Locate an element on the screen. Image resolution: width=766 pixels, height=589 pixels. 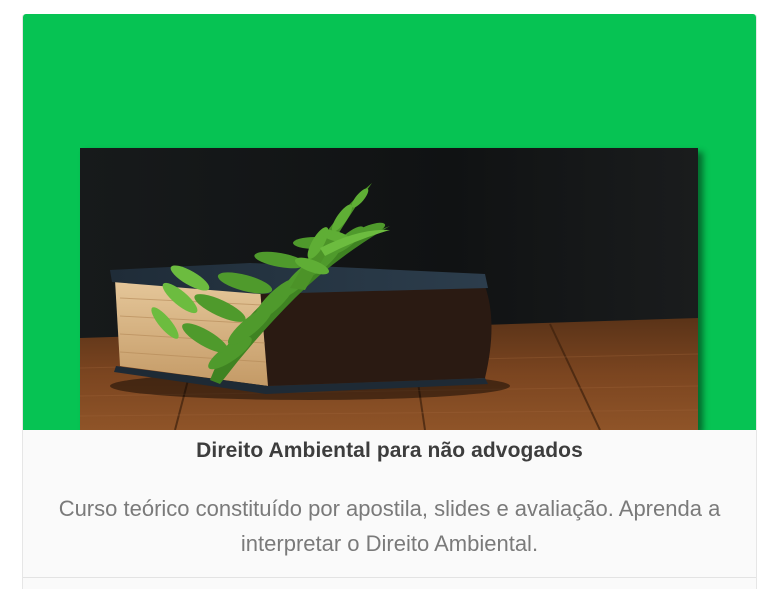
course-title: Direito Ambiental para não advogados is located at coordinates (389, 451).